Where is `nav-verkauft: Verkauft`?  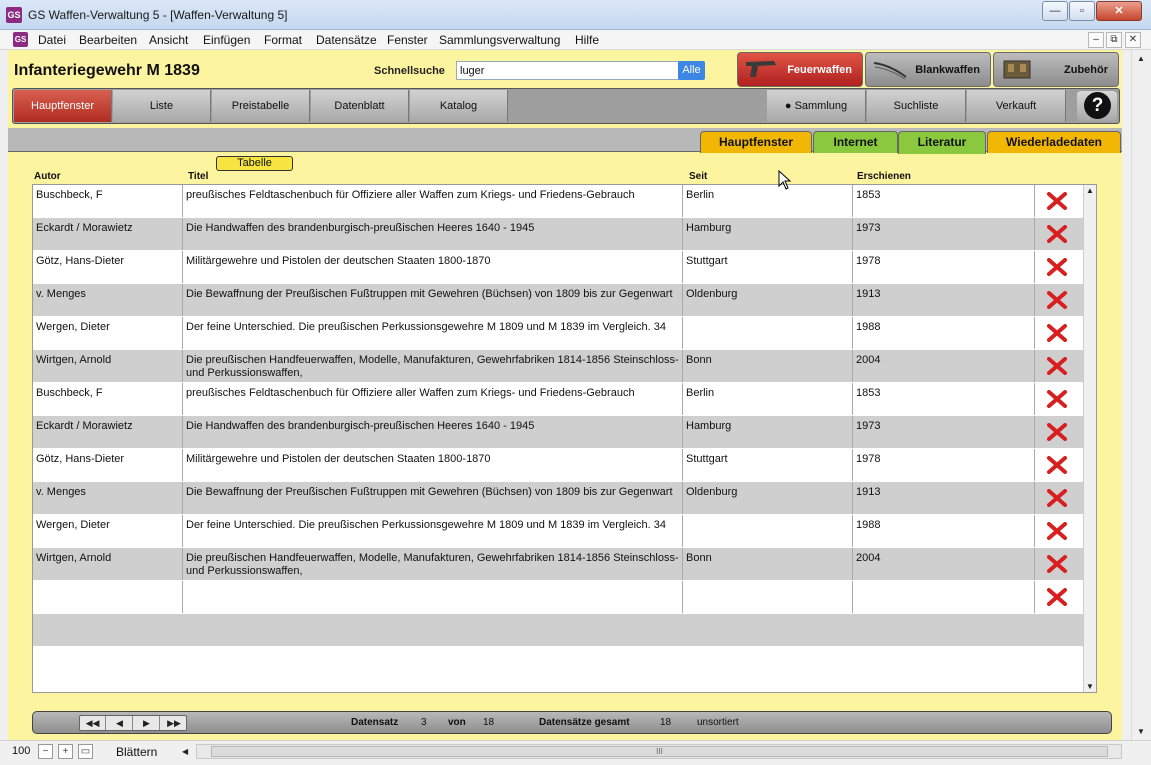 nav-verkauft: Verkauft is located at coordinates (1016, 106).